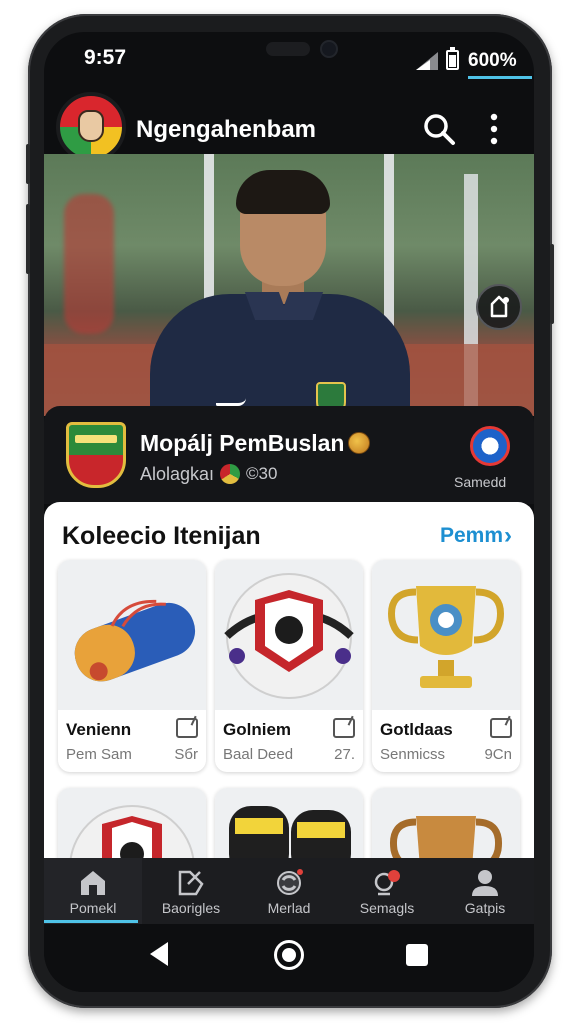 Image resolution: width=576 pixels, height=1024 pixels. What do you see at coordinates (344, 728) in the screenshot?
I see `camera-icon` at bounding box center [344, 728].